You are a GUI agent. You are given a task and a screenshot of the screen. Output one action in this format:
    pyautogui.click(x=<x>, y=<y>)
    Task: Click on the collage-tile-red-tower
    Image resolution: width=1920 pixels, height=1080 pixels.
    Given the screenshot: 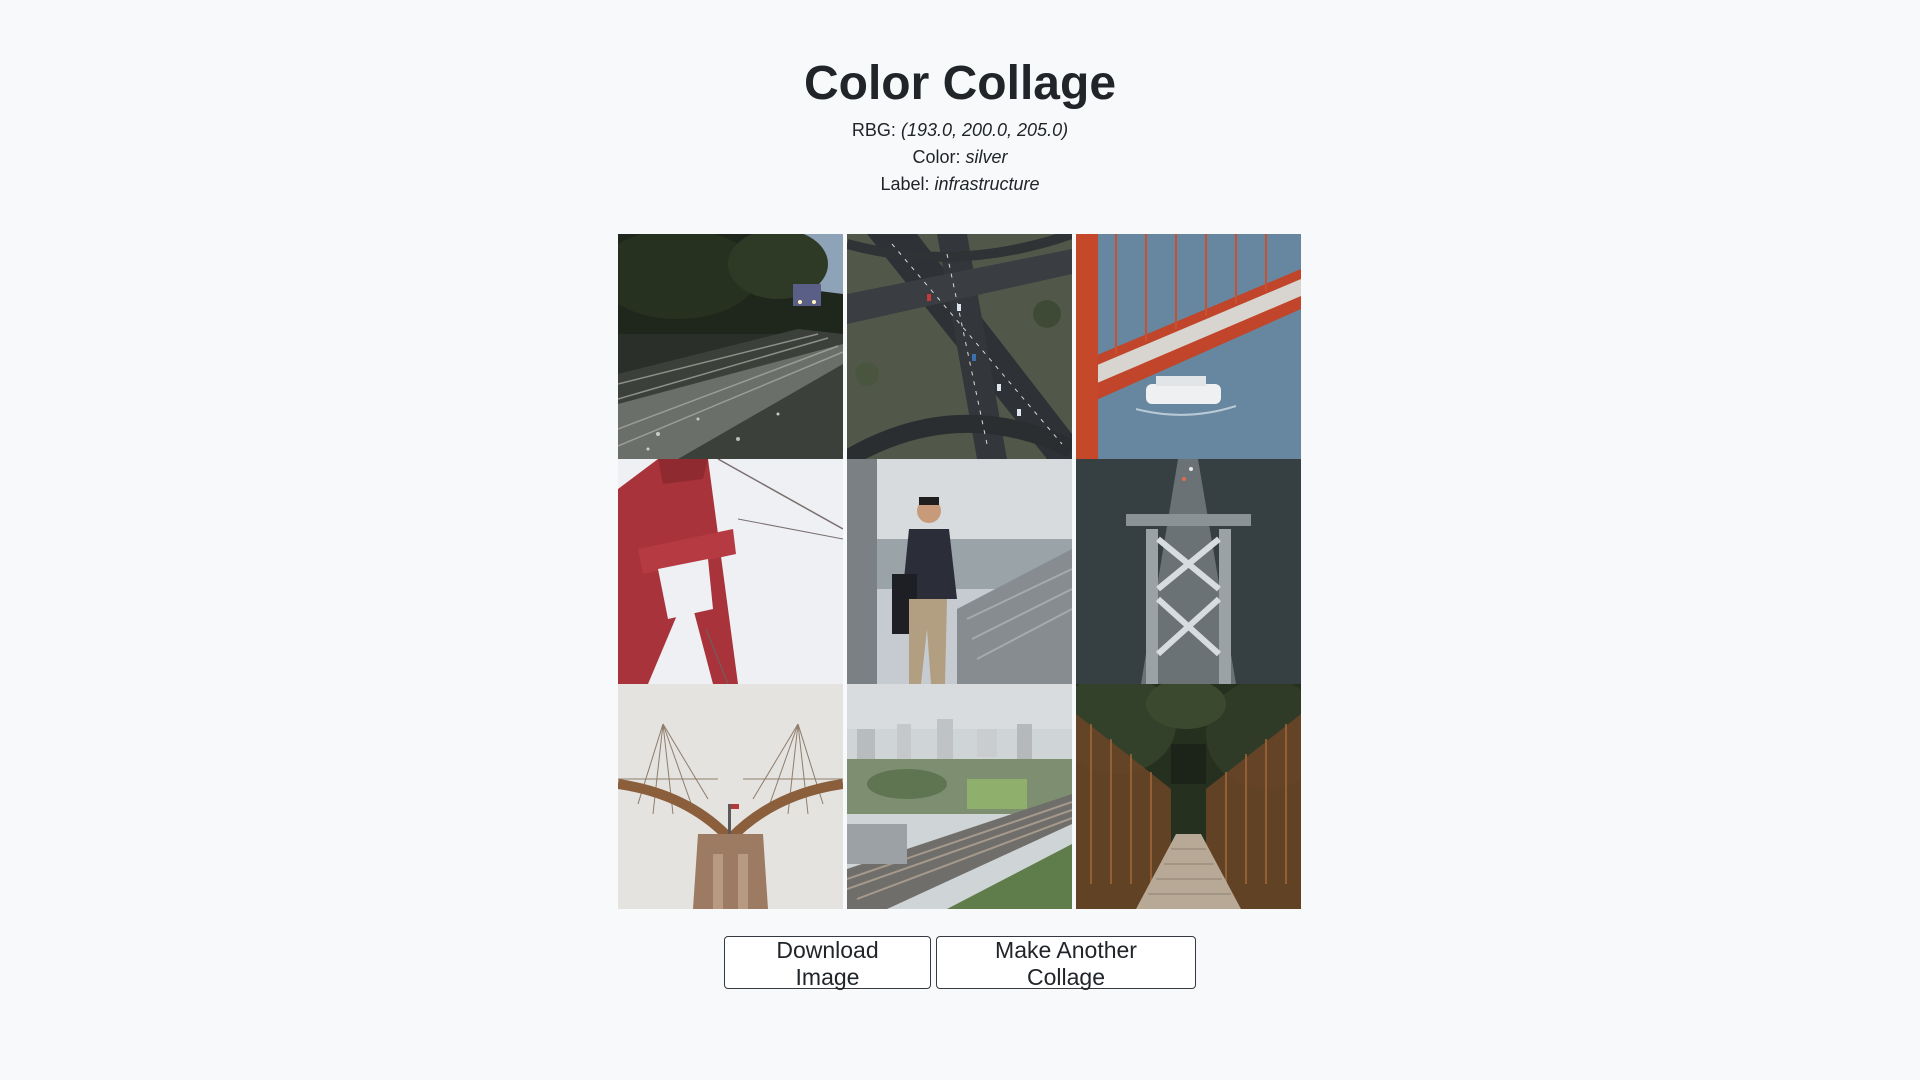 What is the action you would take?
    pyautogui.click(x=730, y=571)
    